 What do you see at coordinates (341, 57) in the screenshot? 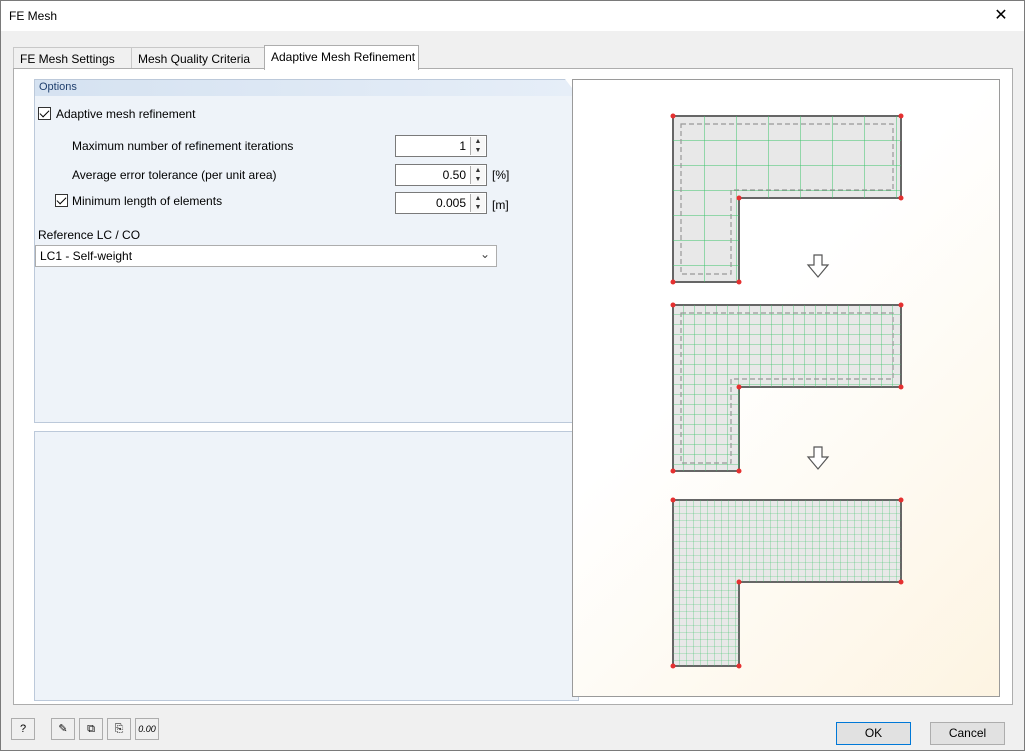
I see `tab-adaptive-mesh-refinement: Adaptive Mesh Refinement` at bounding box center [341, 57].